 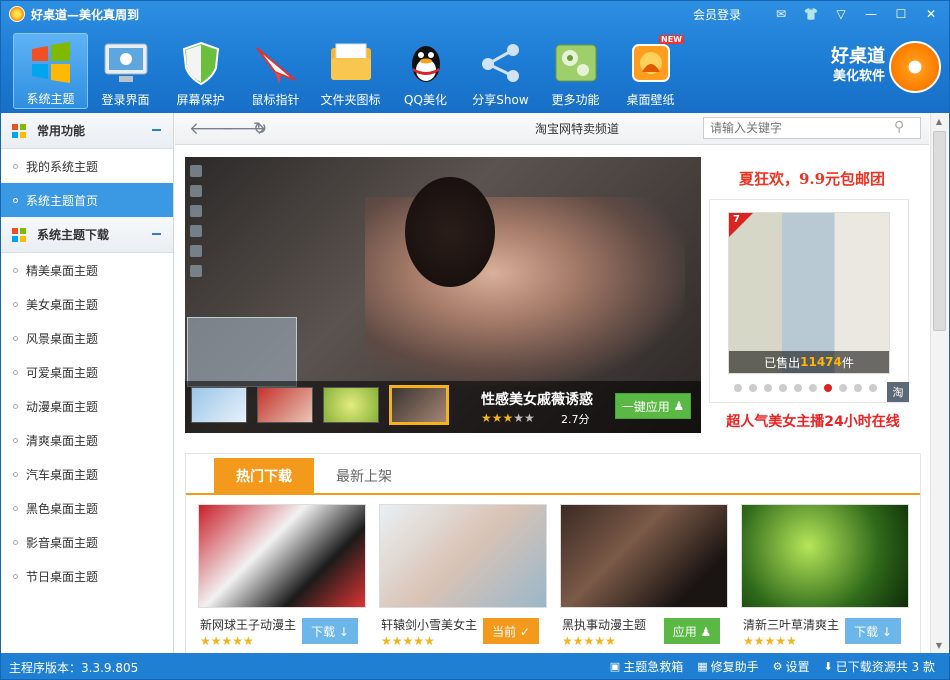 I want to click on banner-thumbnail-selected, so click(x=419, y=405).